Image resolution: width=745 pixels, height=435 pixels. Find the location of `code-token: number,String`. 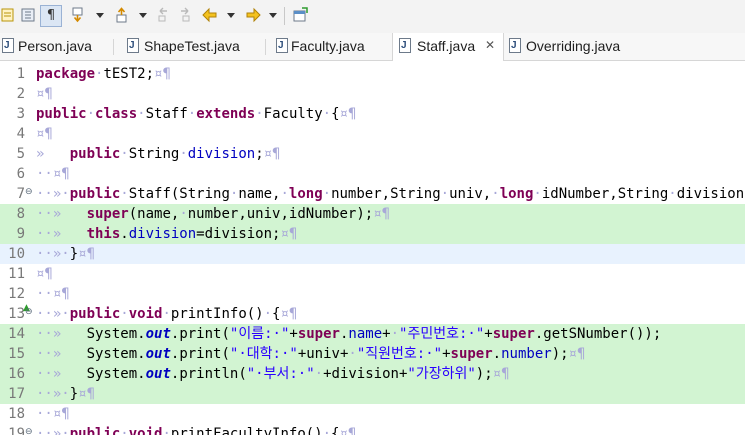

code-token: number,String is located at coordinates (386, 194).